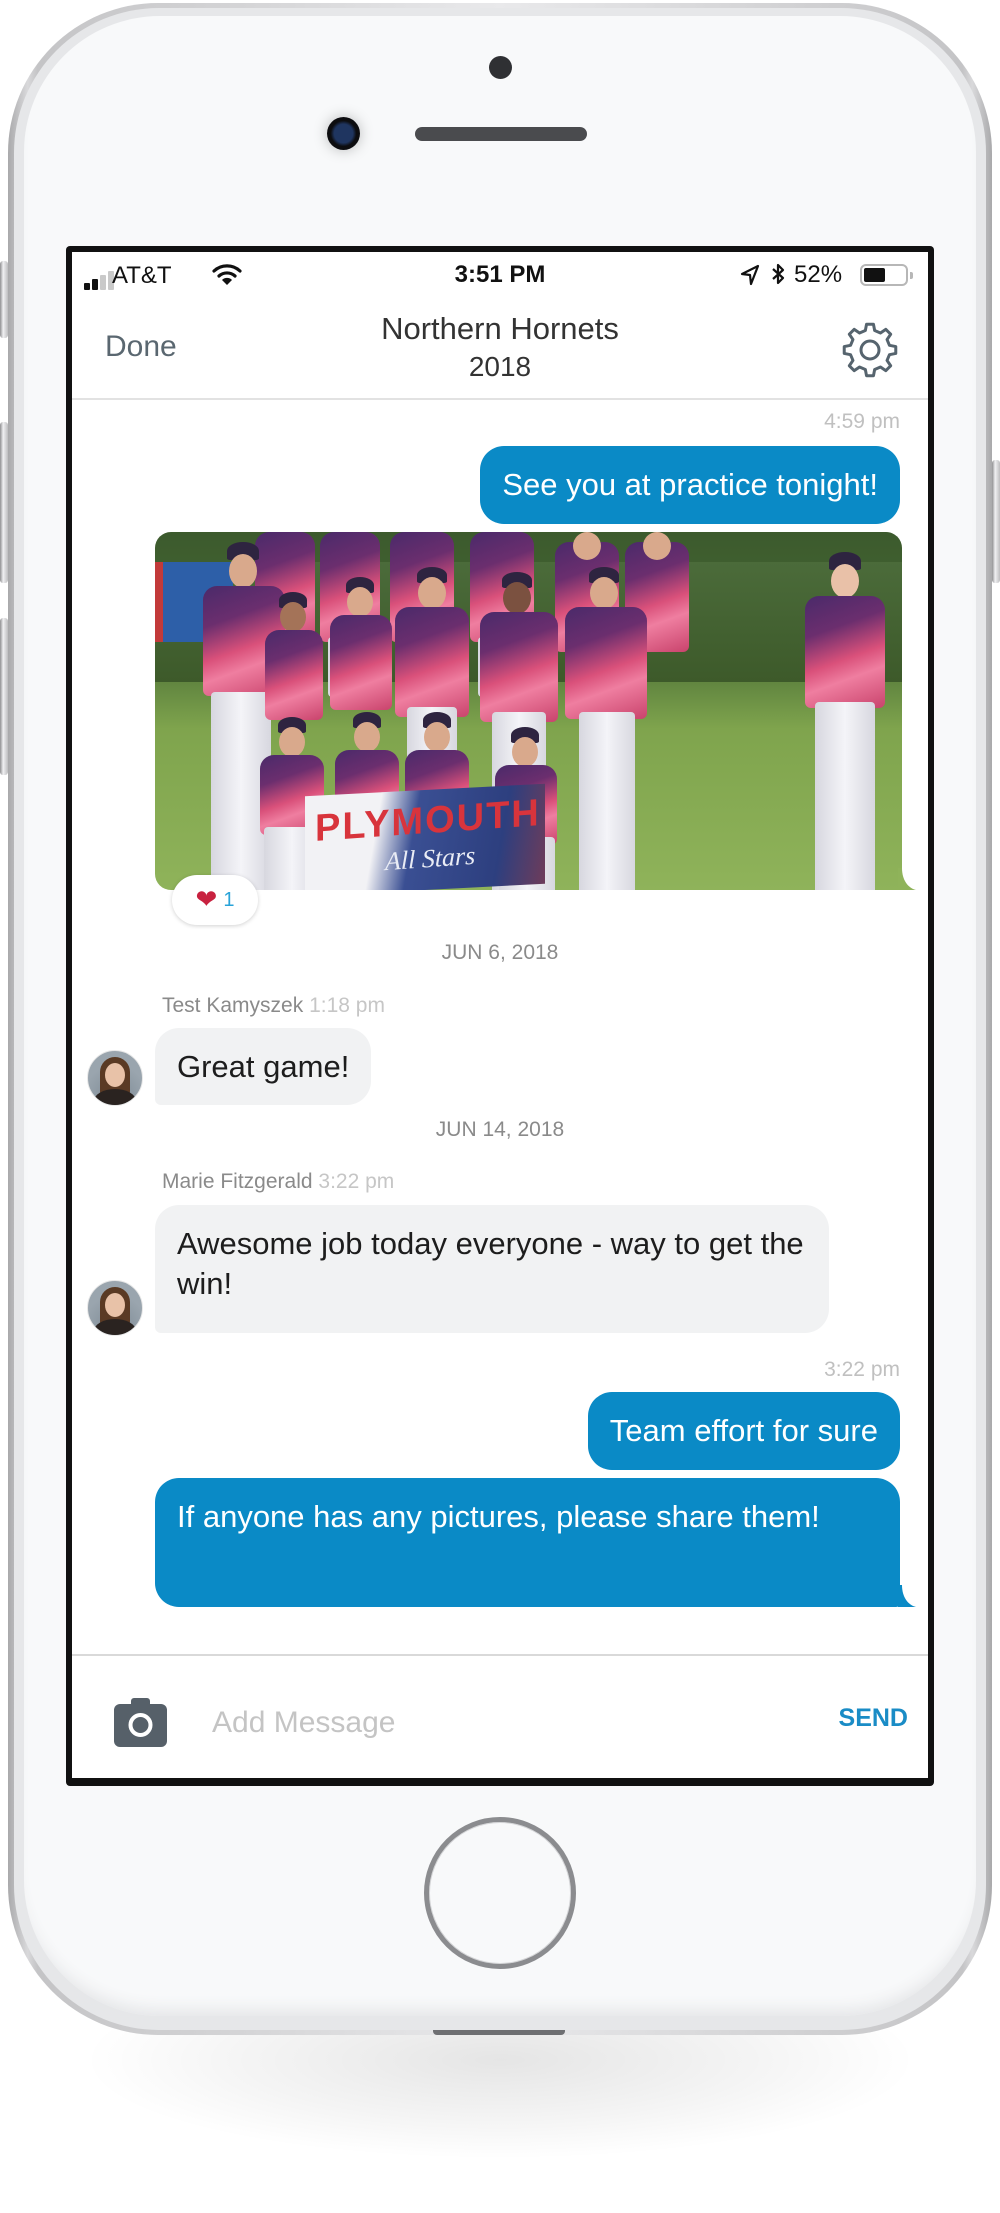 The height and width of the screenshot is (2213, 1000). I want to click on reaction-badge: ❤ 1, so click(215, 900).